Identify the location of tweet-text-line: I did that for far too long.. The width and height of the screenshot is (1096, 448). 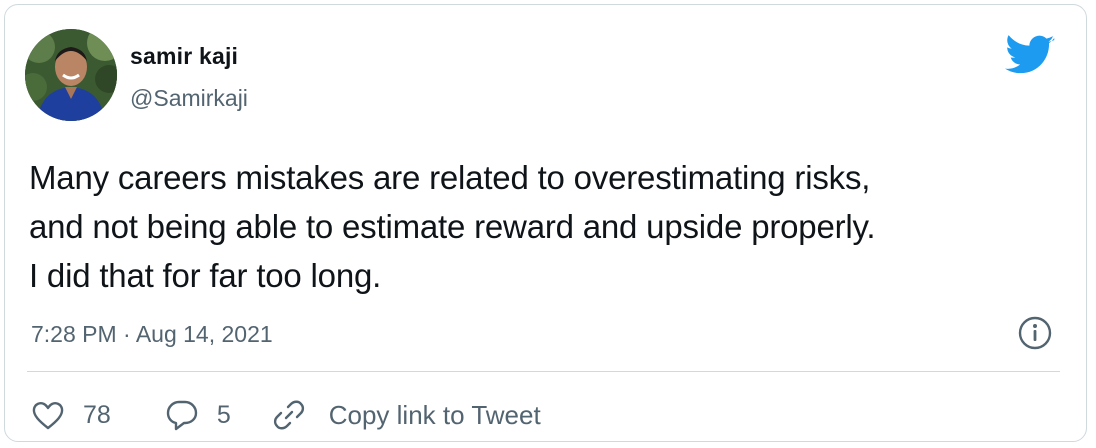
(205, 275).